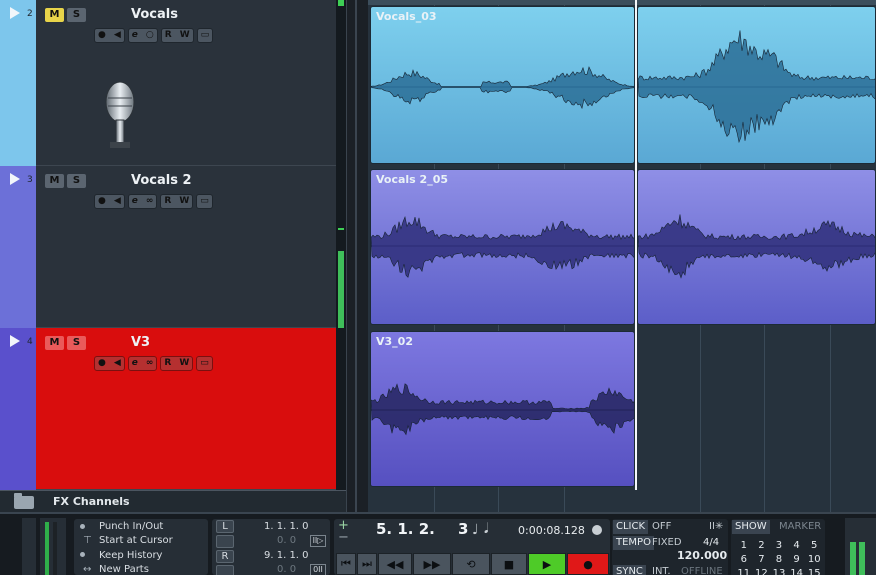 The width and height of the screenshot is (876, 575). I want to click on track-color-strip: 2, so click(18, 83).